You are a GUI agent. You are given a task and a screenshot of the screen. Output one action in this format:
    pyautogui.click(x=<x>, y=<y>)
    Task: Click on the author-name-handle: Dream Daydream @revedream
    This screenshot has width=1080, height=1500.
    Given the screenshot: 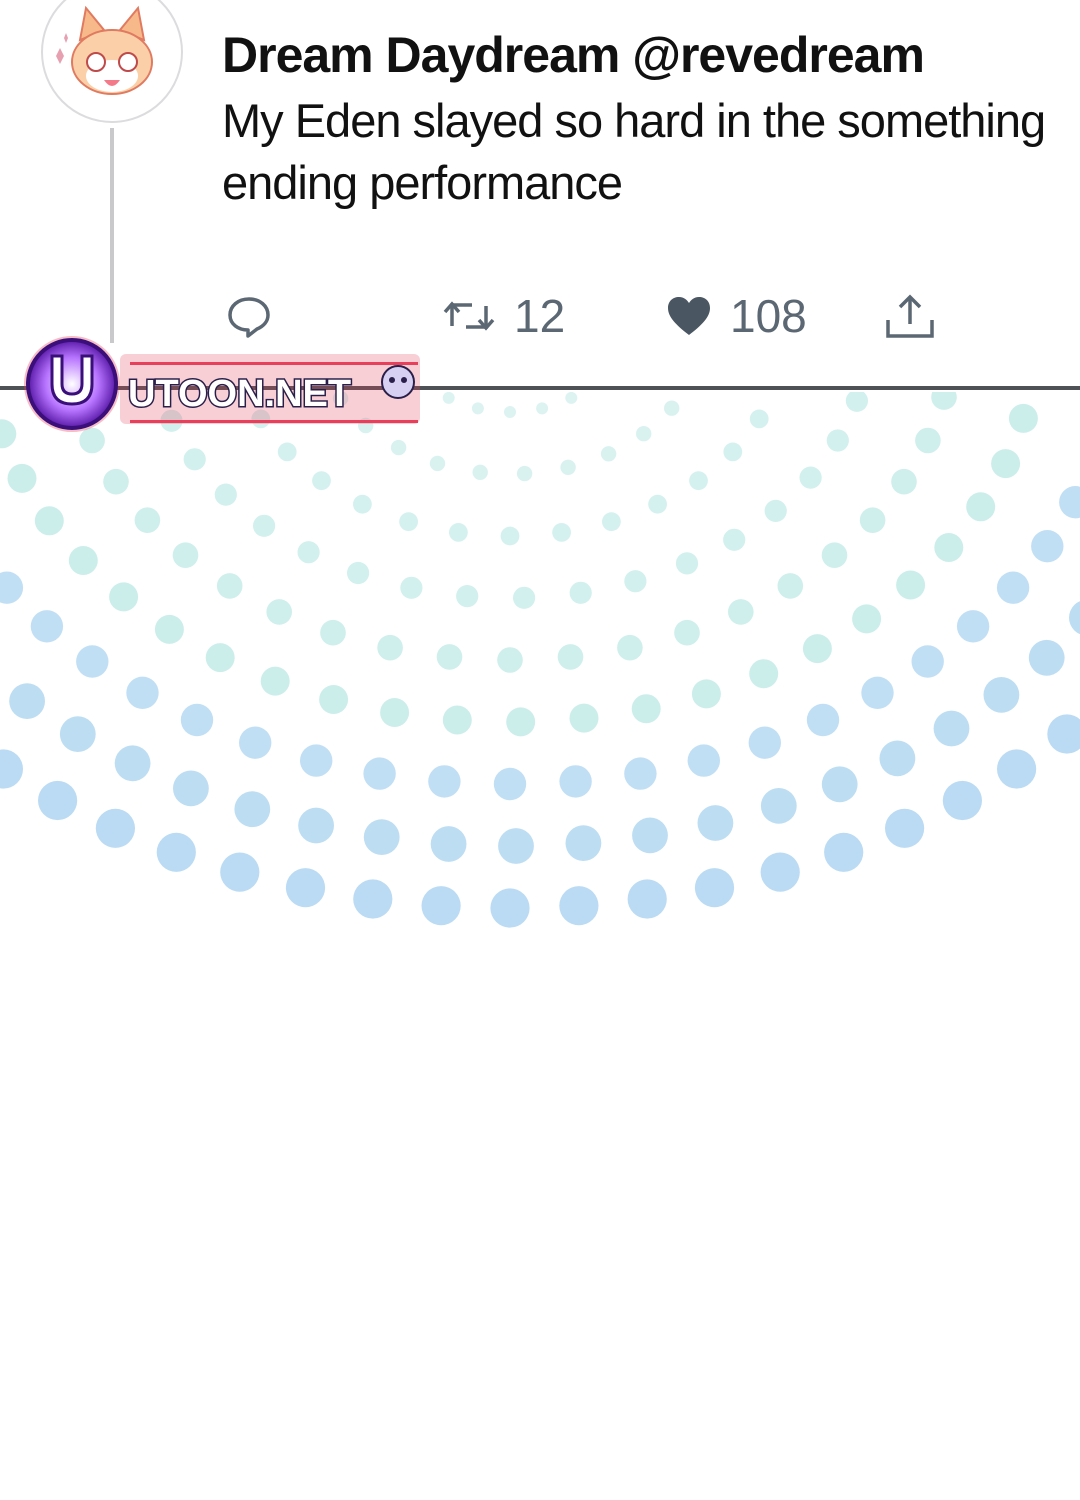 What is the action you would take?
    pyautogui.click(x=573, y=55)
    